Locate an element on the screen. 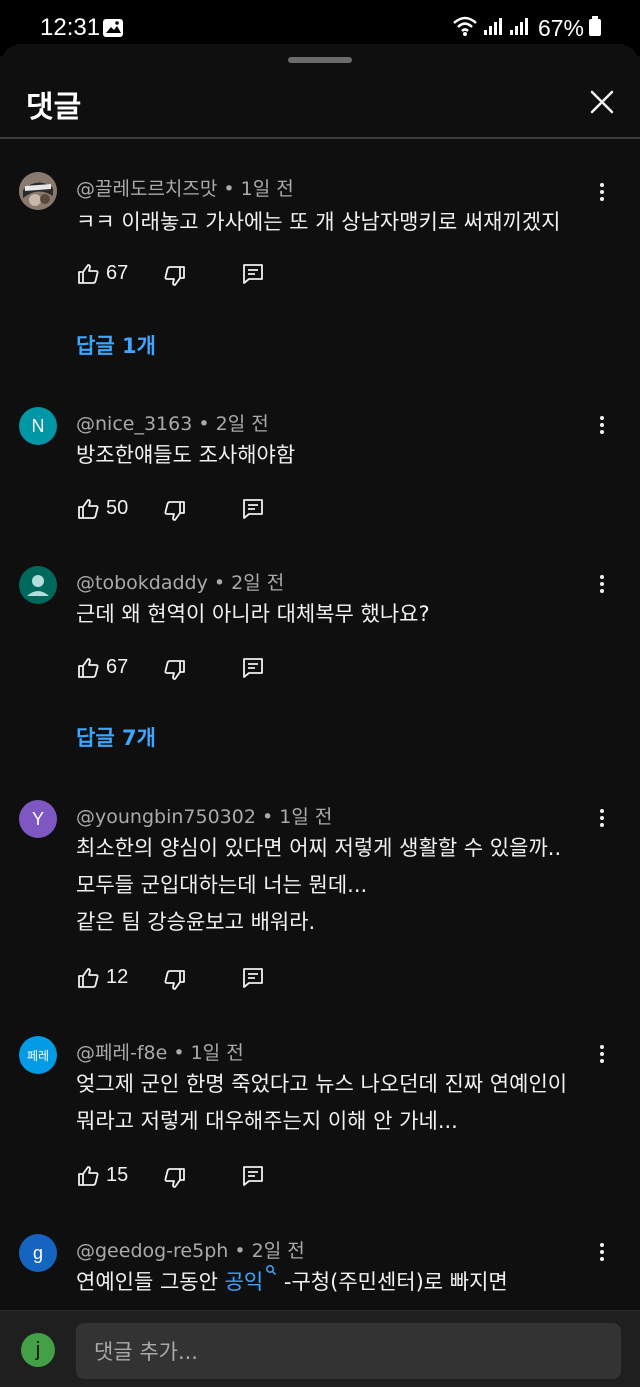  comment-actions: 15 is located at coordinates (176, 1177).